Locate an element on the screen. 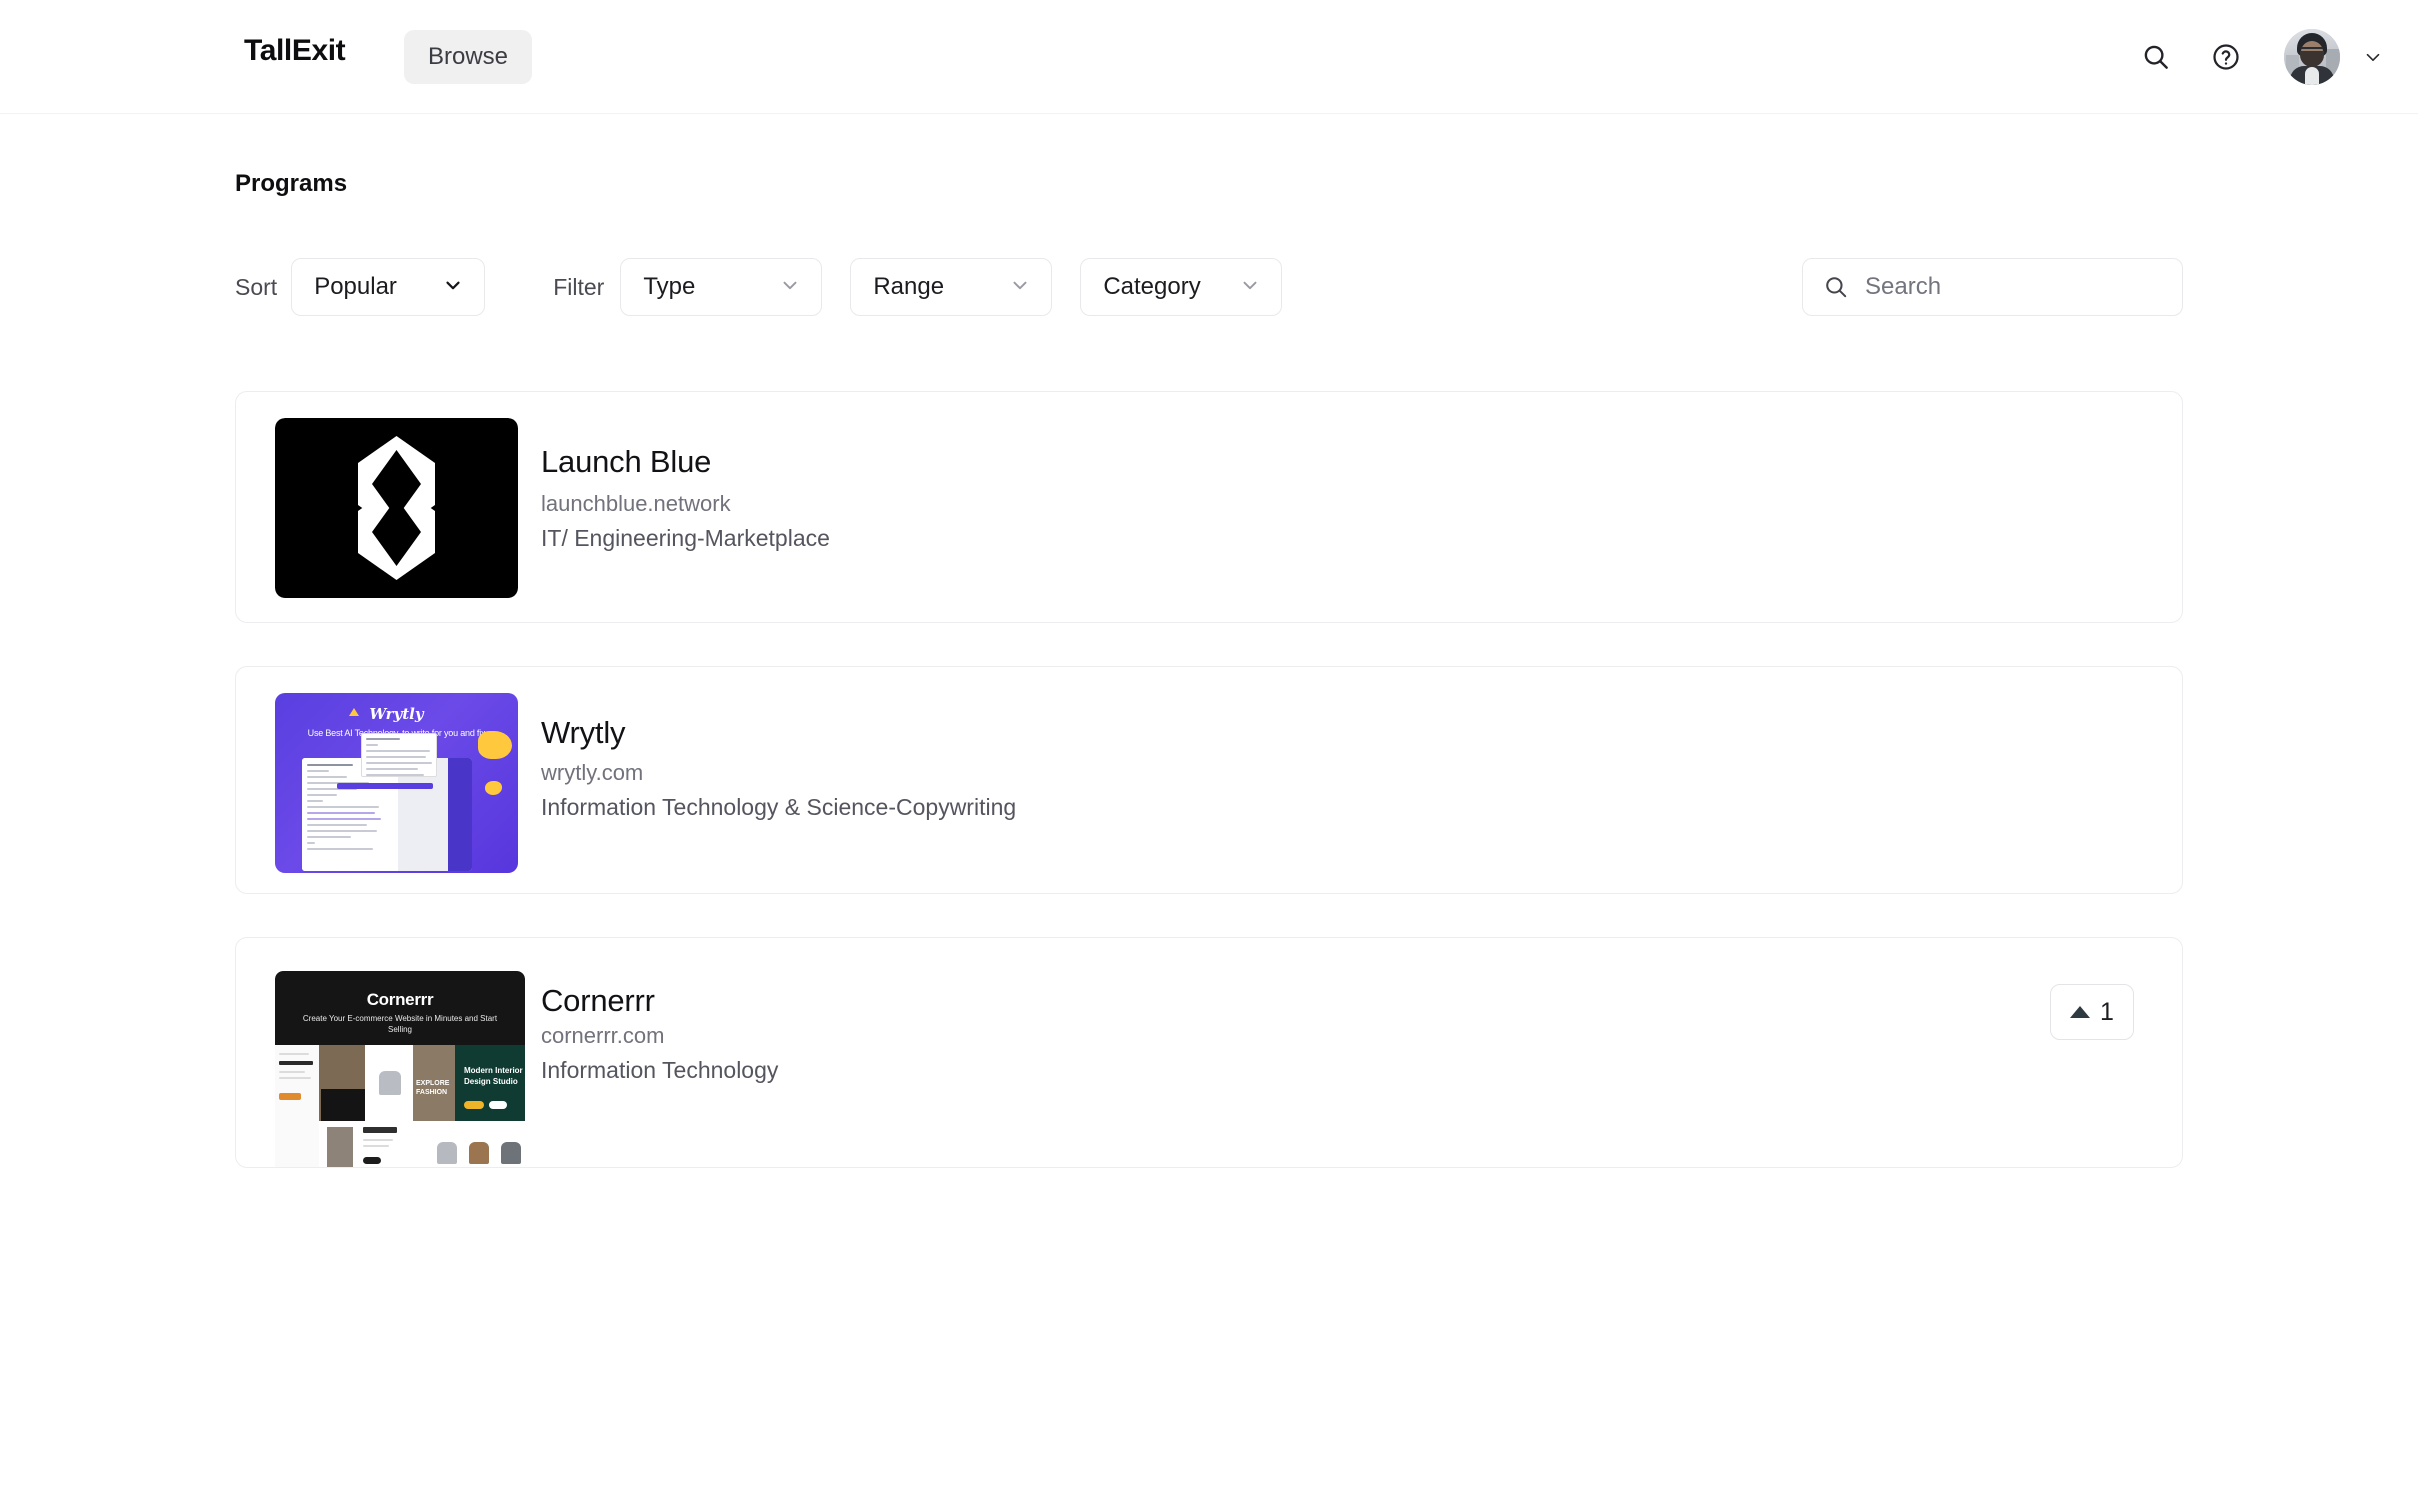 The width and height of the screenshot is (2418, 1510). type-filter-dropdown: Type is located at coordinates (721, 287).